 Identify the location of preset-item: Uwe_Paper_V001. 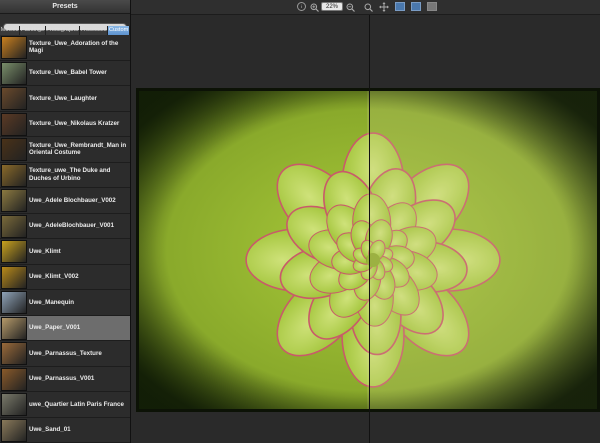
(65, 328).